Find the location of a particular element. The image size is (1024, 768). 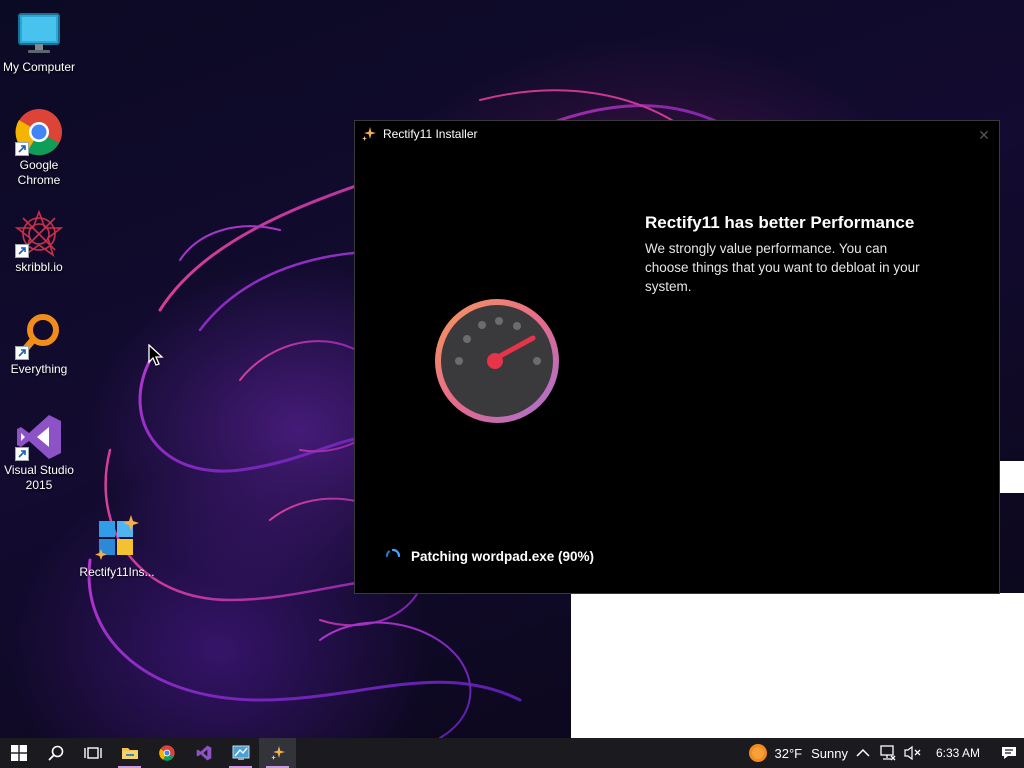

skribbl-icon is located at coordinates (39, 233).